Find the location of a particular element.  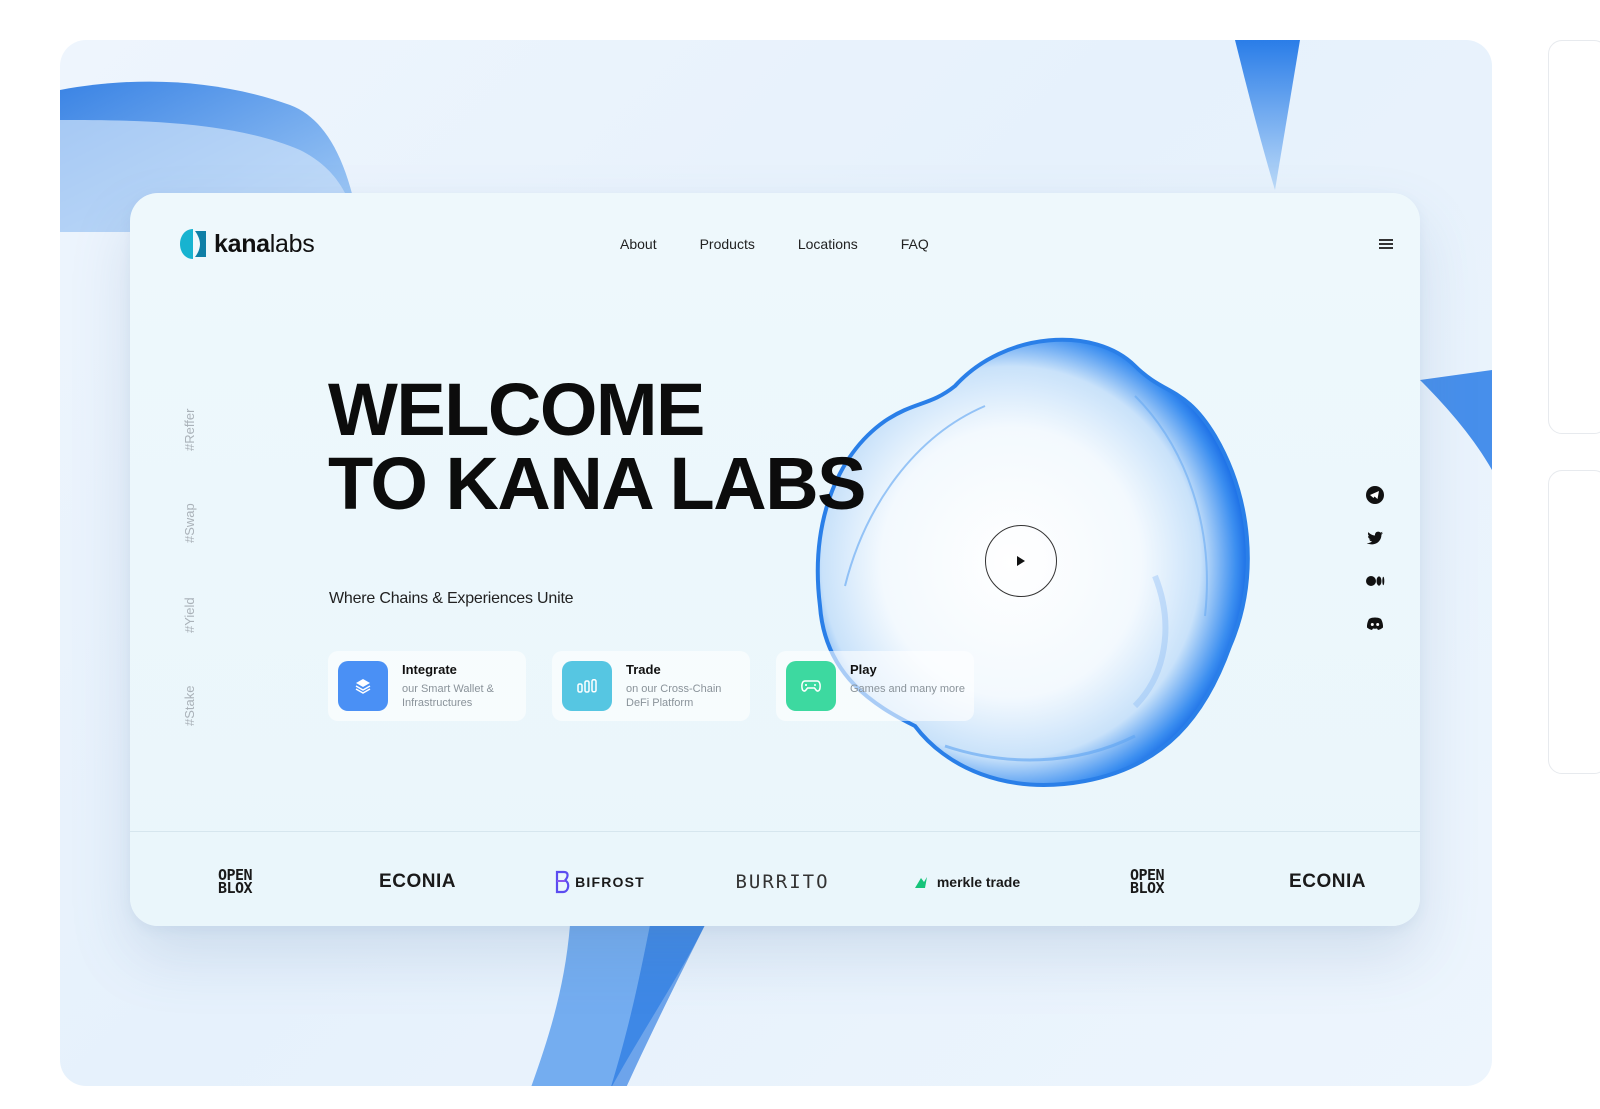

feature-title: Trade is located at coordinates (643, 669).